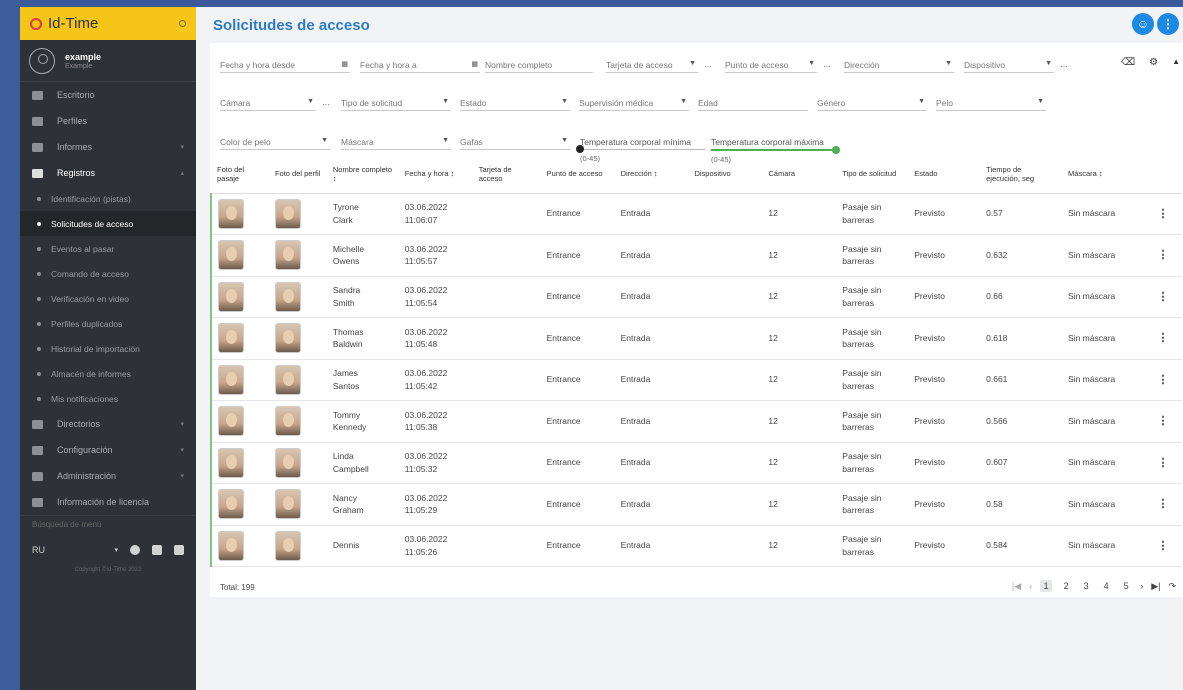 The width and height of the screenshot is (1183, 690). What do you see at coordinates (108, 398) in the screenshot?
I see `sidebar-subitem-notificaciones: Mis notificaciones` at bounding box center [108, 398].